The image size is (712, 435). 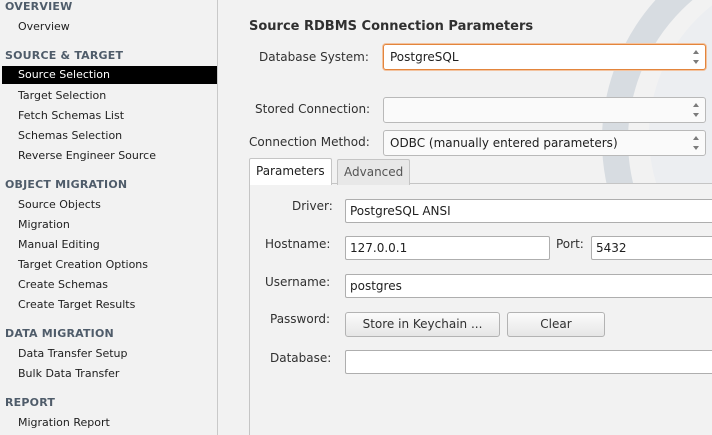 I want to click on hostname-label: Hostname:, so click(x=298, y=244).